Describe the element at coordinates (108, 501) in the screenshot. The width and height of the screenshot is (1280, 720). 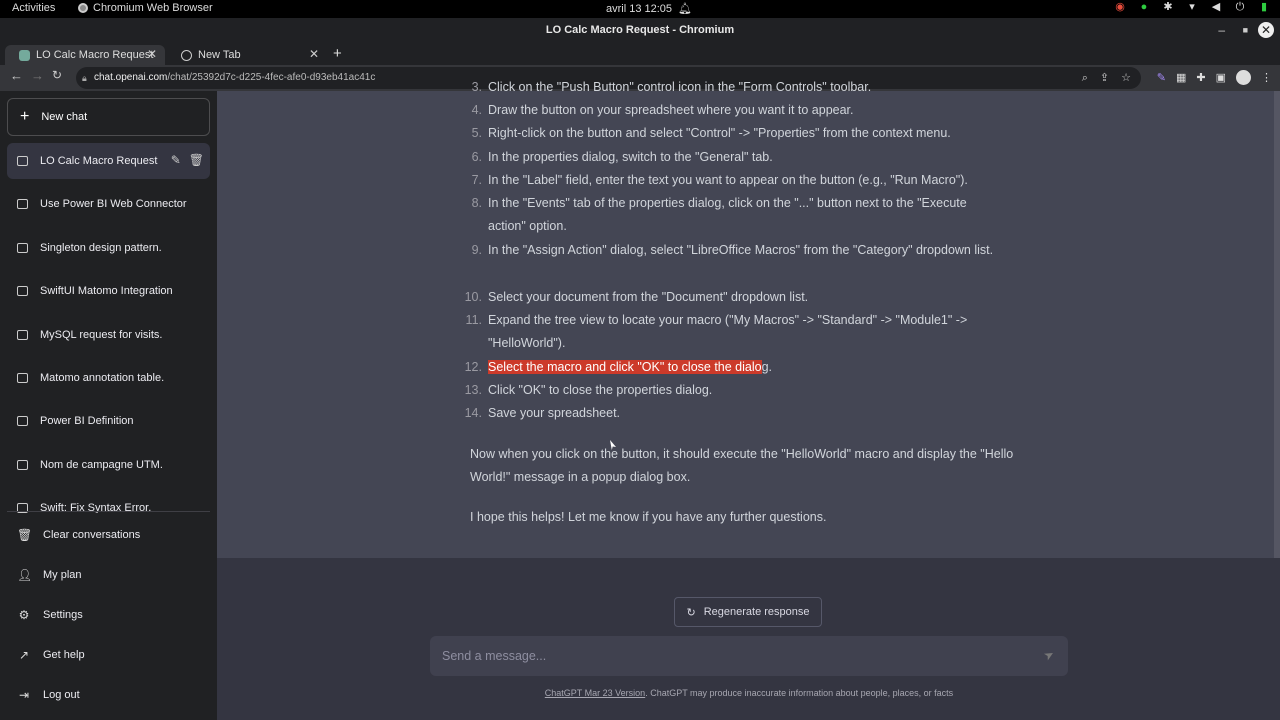
I see `conversation-item: Swift: Fix Syntax Error.` at that location.